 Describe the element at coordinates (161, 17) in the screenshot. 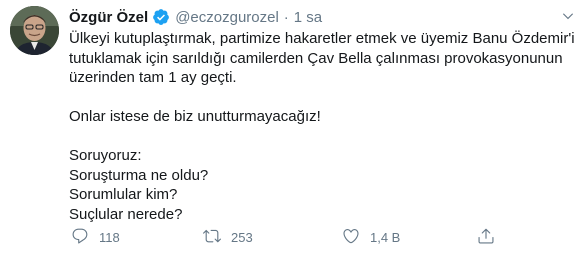

I see `verified-badge-icon` at that location.